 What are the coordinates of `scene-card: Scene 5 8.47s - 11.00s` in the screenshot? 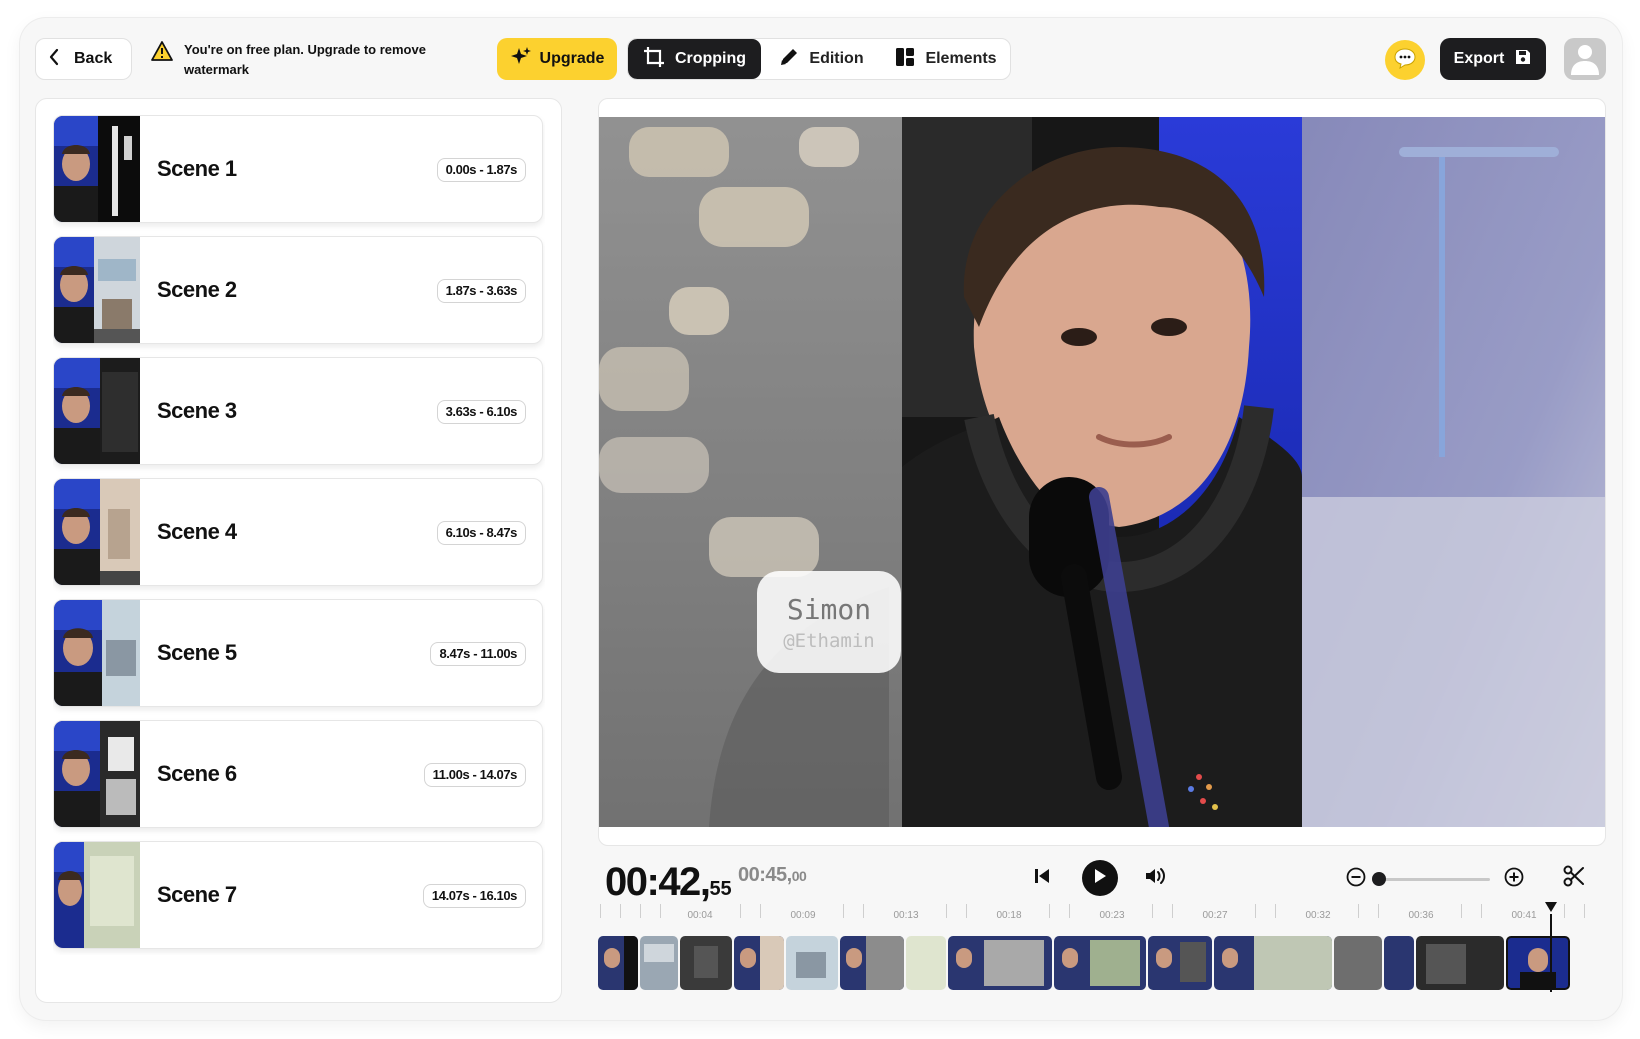 It's located at (298, 653).